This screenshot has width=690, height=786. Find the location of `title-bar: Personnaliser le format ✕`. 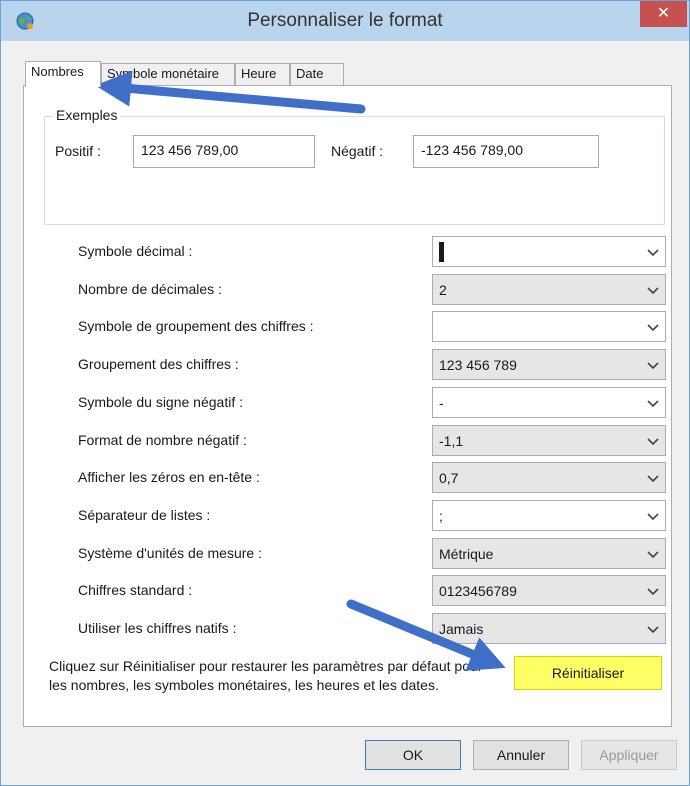

title-bar: Personnaliser le format ✕ is located at coordinates (345, 21).